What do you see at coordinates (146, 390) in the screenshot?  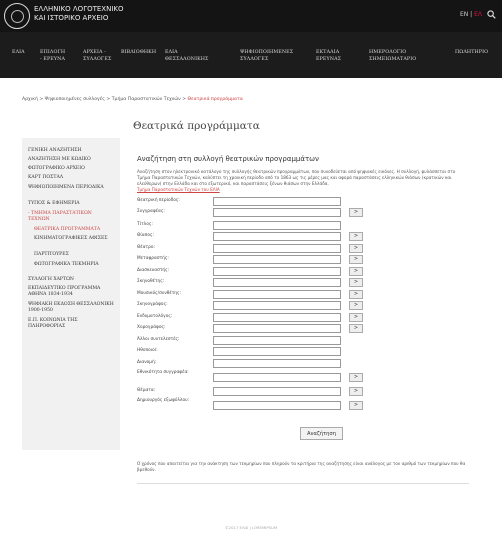 I see `field-label-subjects: Θέματα:` at bounding box center [146, 390].